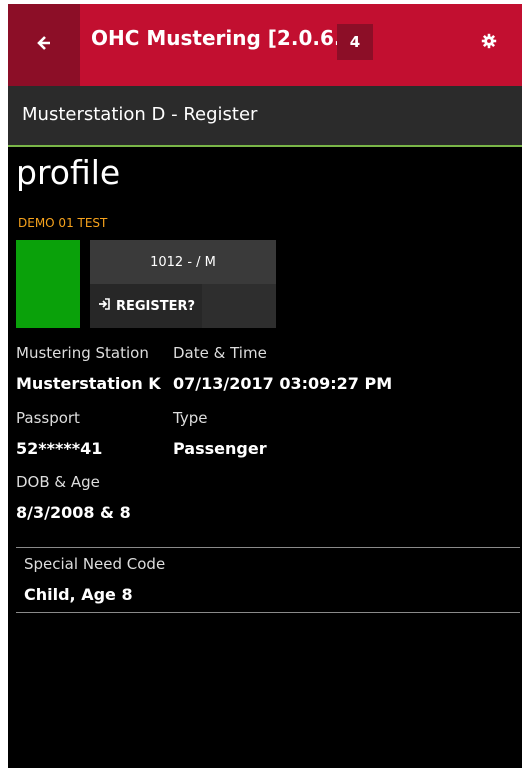 The height and width of the screenshot is (768, 522). I want to click on dob-age-value: 8/3/2008 & 8, so click(73, 512).